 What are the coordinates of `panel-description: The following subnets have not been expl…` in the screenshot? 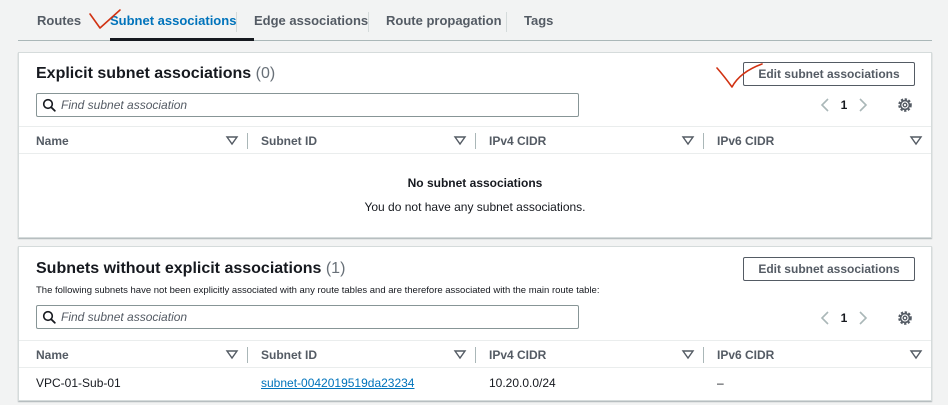 It's located at (318, 290).